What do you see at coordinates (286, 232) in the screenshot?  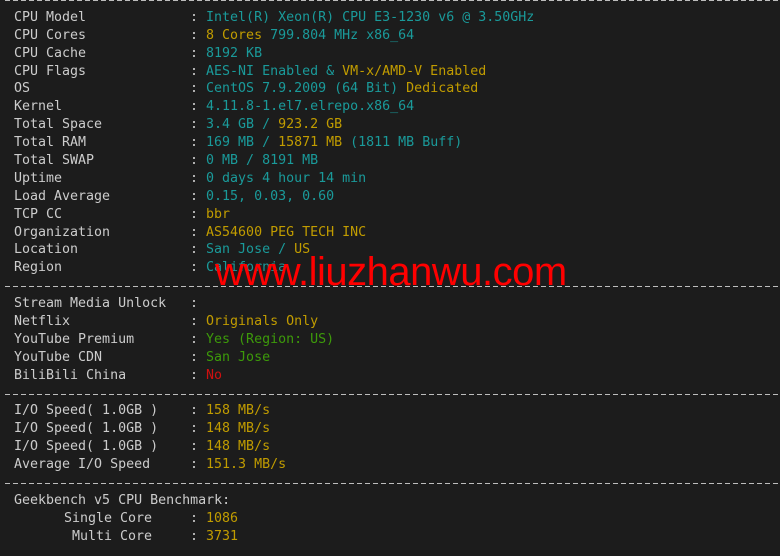 I see `row-value: AS54600 PEG TECH INC` at bounding box center [286, 232].